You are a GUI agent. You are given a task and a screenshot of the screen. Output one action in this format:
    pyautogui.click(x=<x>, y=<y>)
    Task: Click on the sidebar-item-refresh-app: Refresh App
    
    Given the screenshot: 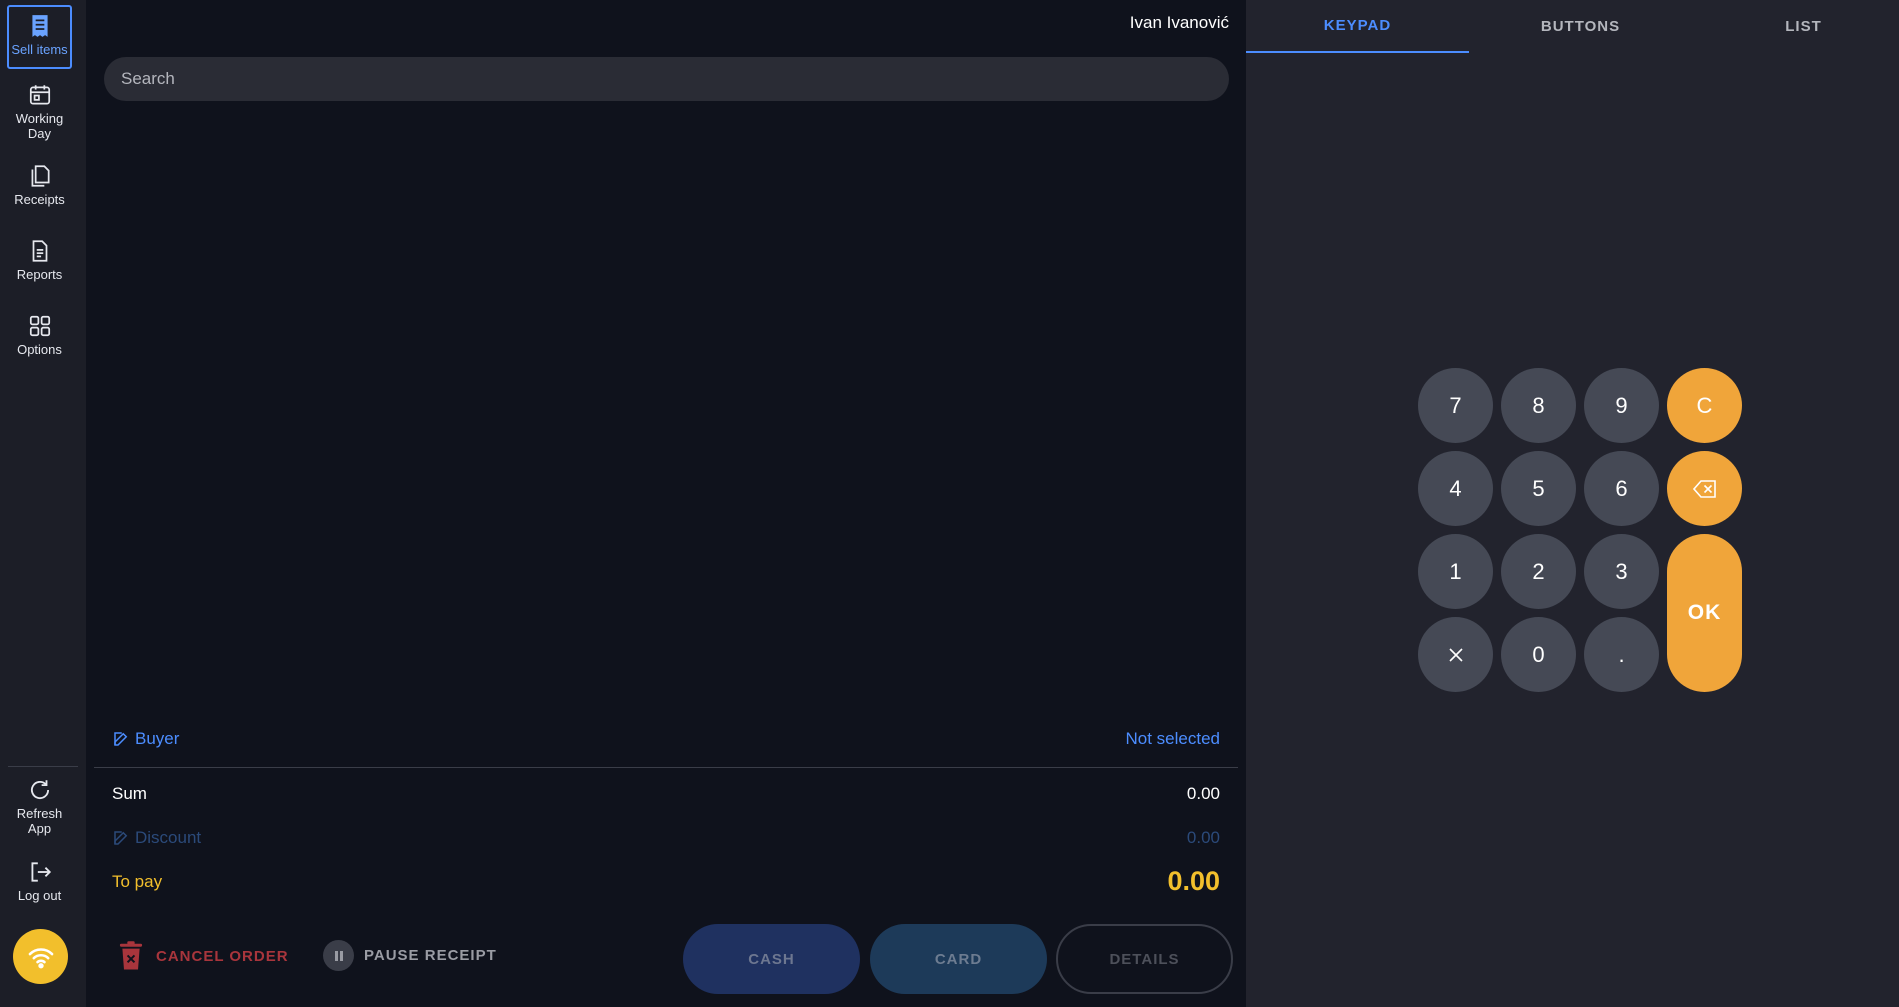 What is the action you would take?
    pyautogui.click(x=39, y=806)
    